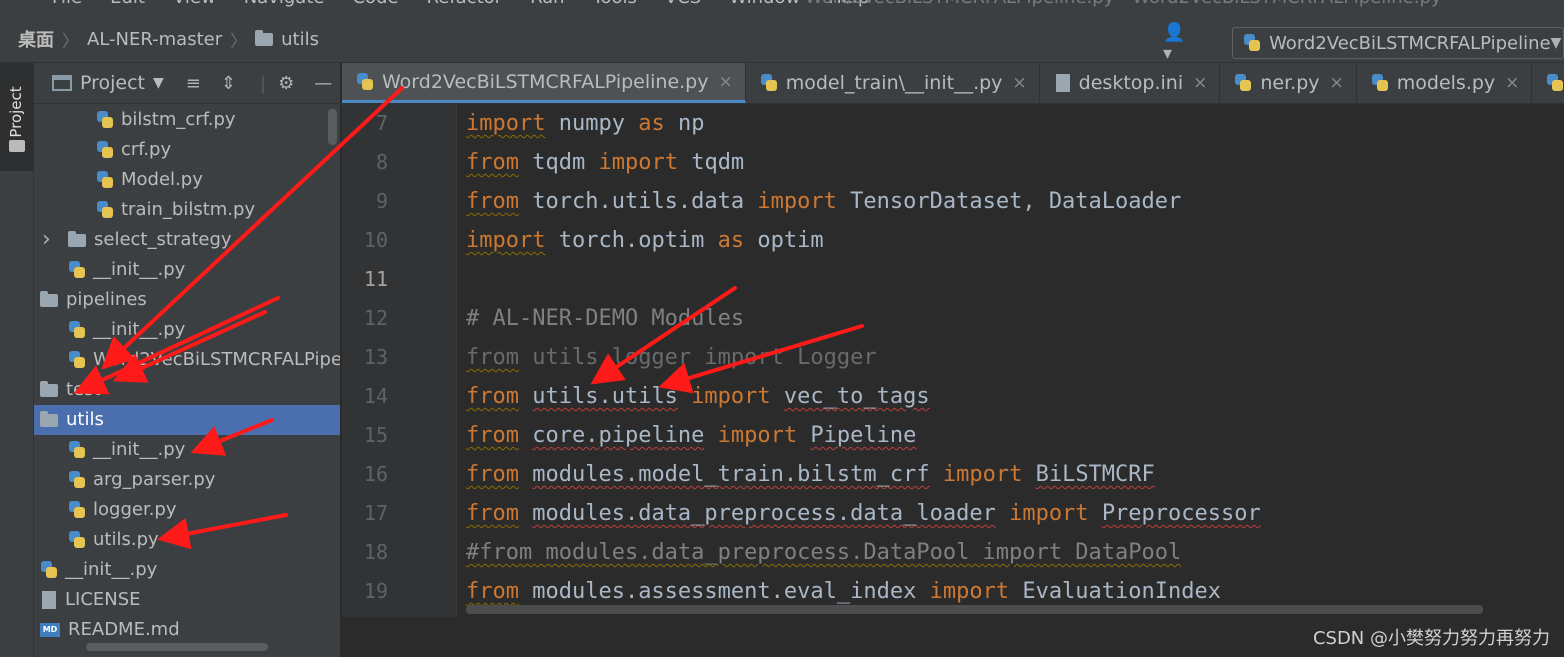 Image resolution: width=1564 pixels, height=657 pixels. What do you see at coordinates (127, 4) in the screenshot?
I see `menu-item-edit: Edit` at bounding box center [127, 4].